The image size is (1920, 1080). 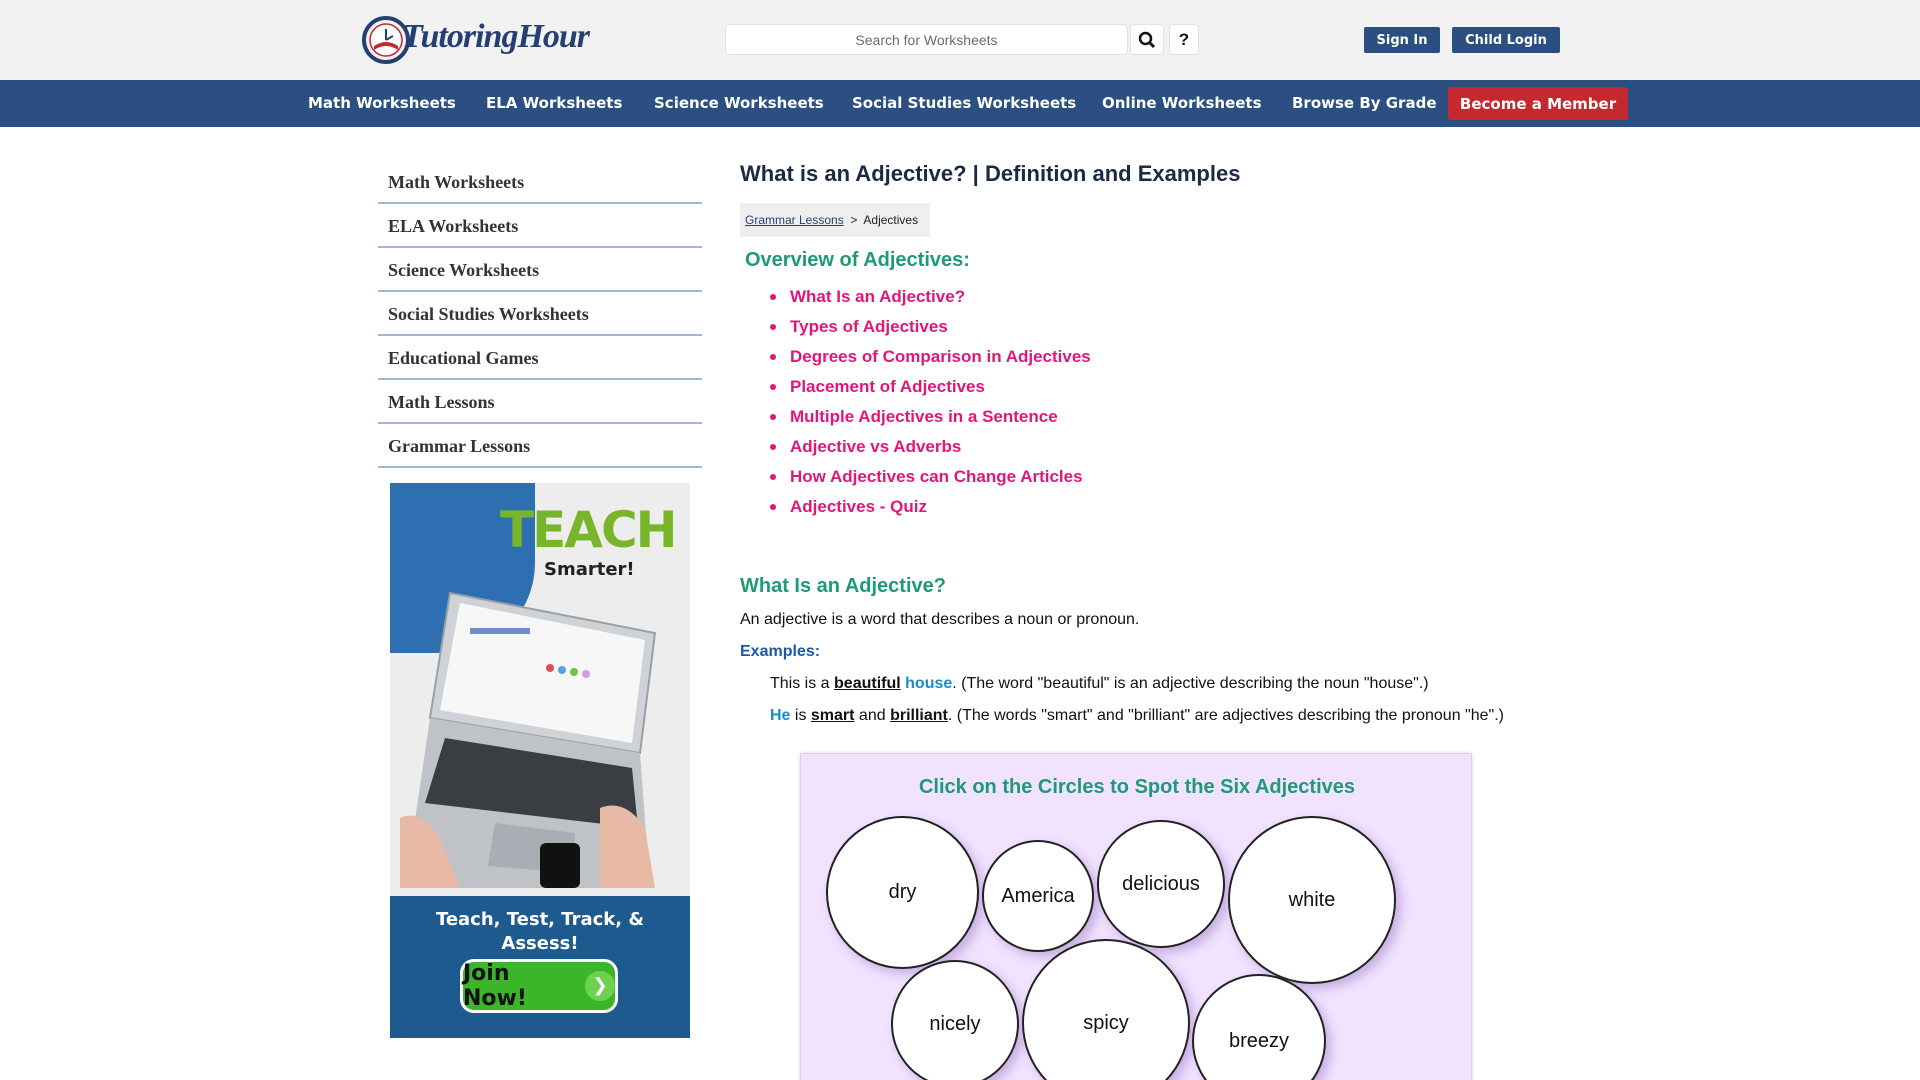 I want to click on word-circle: America, so click(x=1038, y=896).